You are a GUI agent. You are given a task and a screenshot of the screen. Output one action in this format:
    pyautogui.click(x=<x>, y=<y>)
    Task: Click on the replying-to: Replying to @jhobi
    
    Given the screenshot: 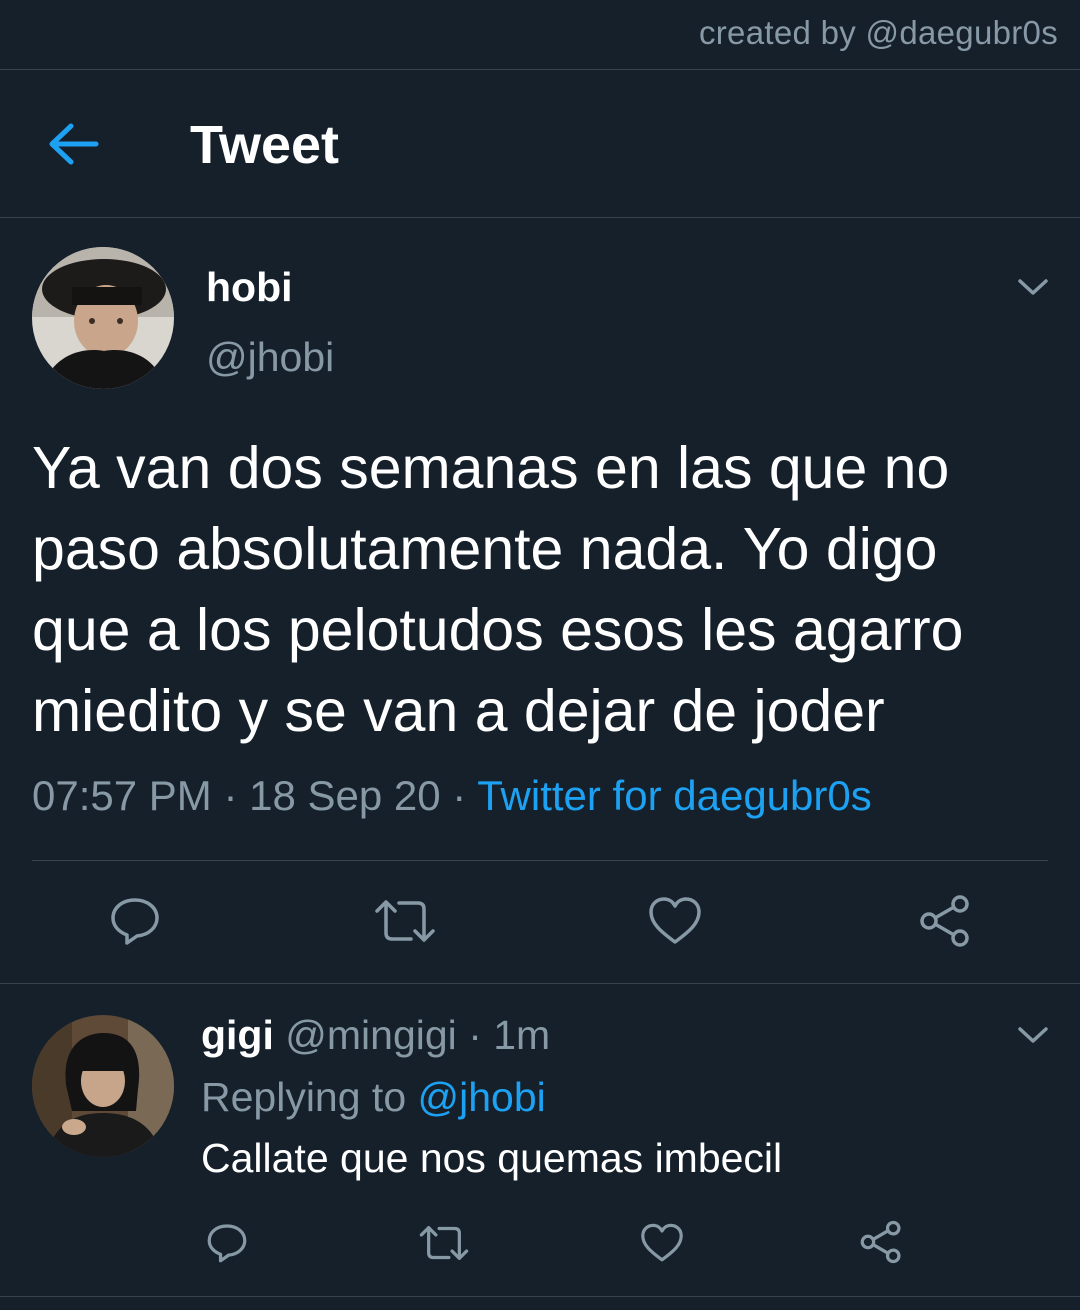 What is the action you would take?
    pyautogui.click(x=373, y=1097)
    